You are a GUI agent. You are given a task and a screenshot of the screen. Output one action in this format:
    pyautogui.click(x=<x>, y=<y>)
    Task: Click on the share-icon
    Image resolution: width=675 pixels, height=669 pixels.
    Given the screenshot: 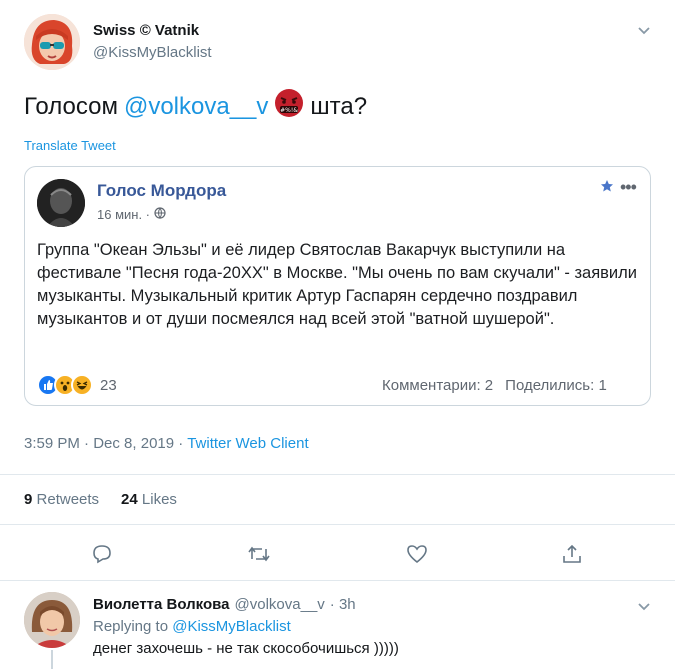 What is the action you would take?
    pyautogui.click(x=572, y=554)
    